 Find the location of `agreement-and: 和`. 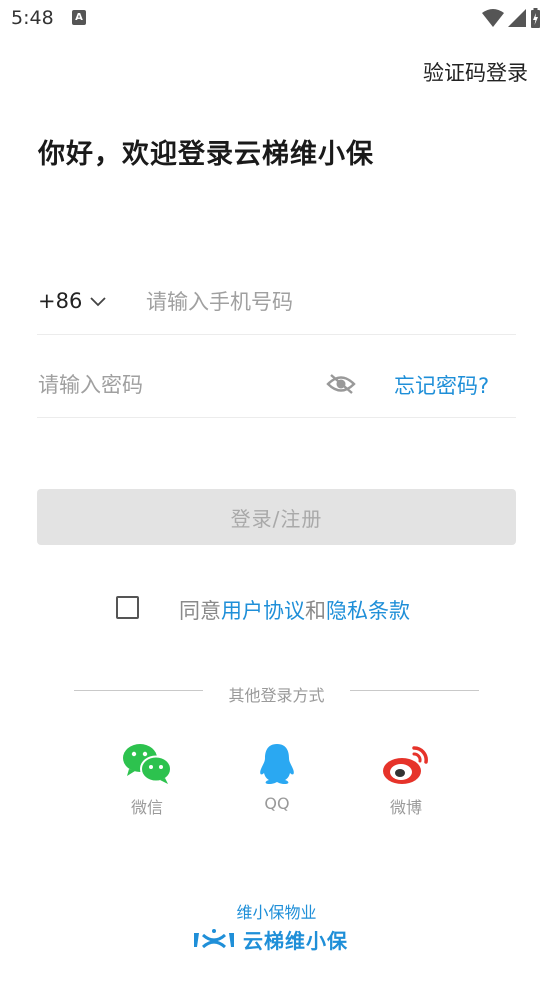

agreement-and: 和 is located at coordinates (315, 611).